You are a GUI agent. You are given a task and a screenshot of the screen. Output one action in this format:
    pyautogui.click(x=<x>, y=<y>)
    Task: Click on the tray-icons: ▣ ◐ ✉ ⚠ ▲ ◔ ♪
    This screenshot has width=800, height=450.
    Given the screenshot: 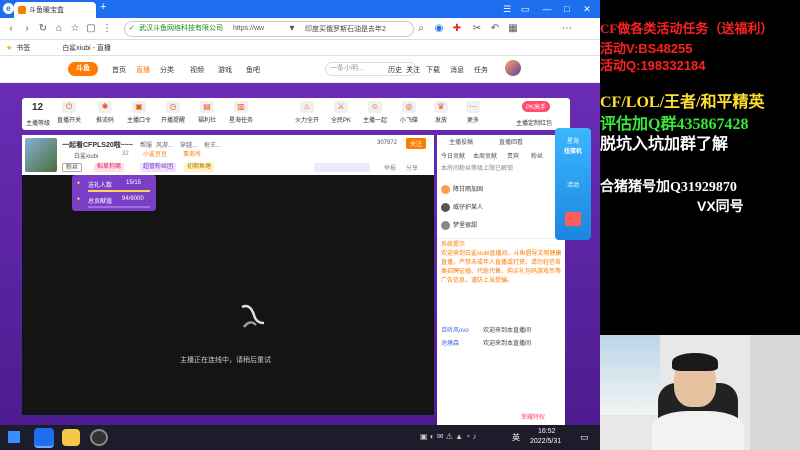 What is the action you would take?
    pyautogui.click(x=448, y=436)
    